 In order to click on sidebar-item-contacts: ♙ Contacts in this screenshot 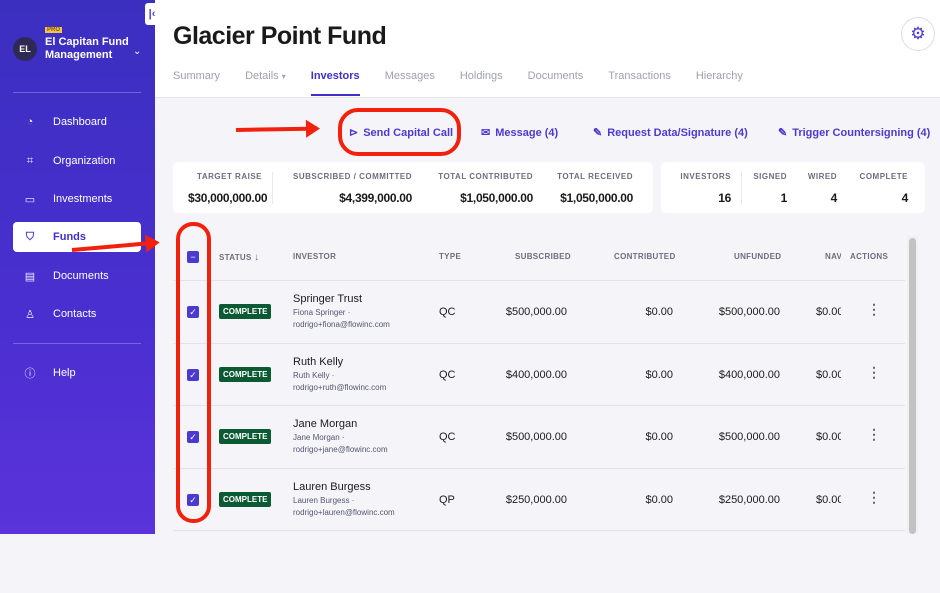, I will do `click(77, 314)`.